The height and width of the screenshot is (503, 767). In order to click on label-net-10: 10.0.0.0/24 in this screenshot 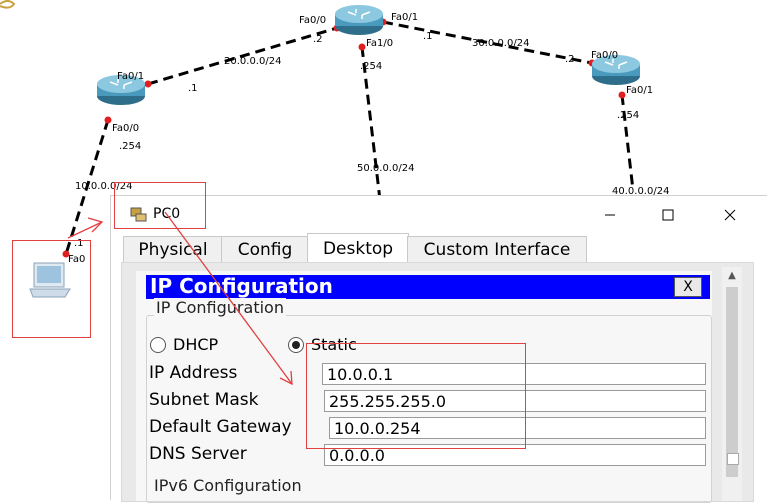, I will do `click(103, 186)`.